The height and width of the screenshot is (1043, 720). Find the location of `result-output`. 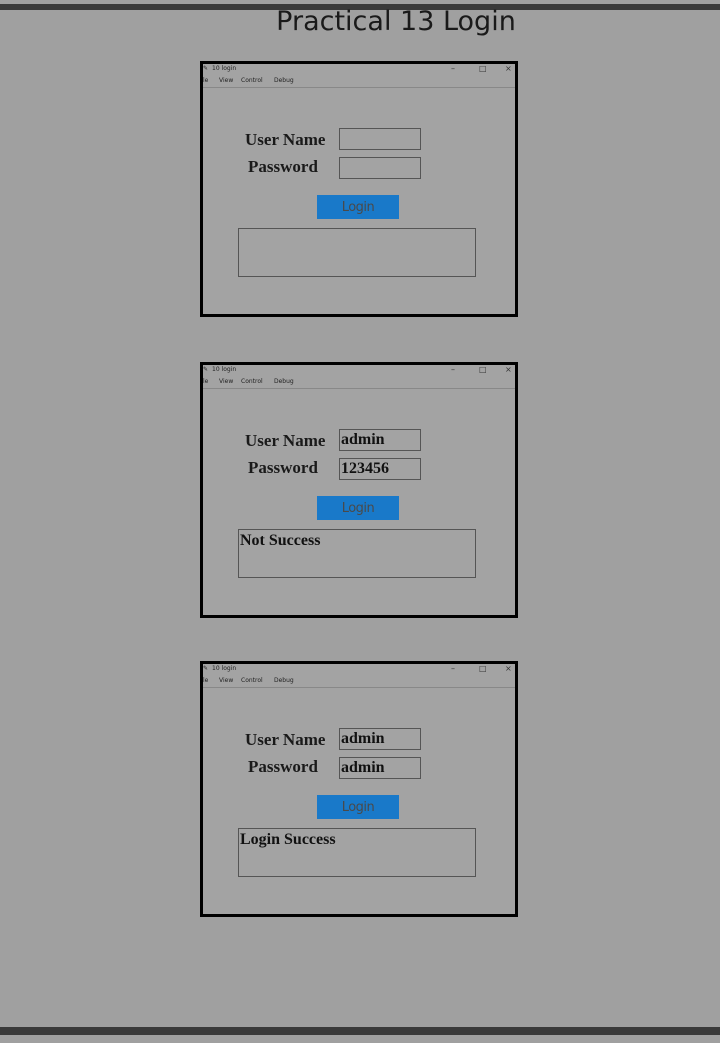

result-output is located at coordinates (357, 252).